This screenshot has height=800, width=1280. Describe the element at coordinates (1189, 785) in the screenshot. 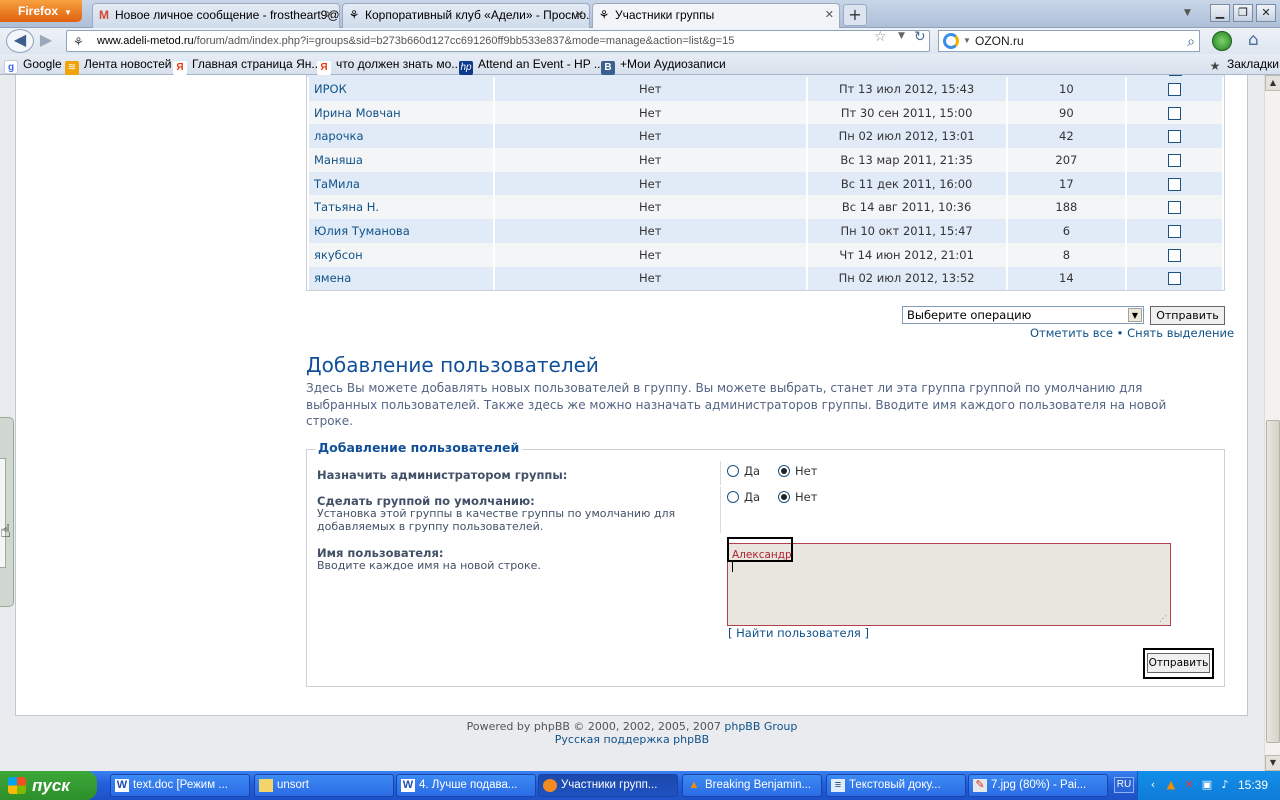

I see `security-tray-icon: ✕` at that location.